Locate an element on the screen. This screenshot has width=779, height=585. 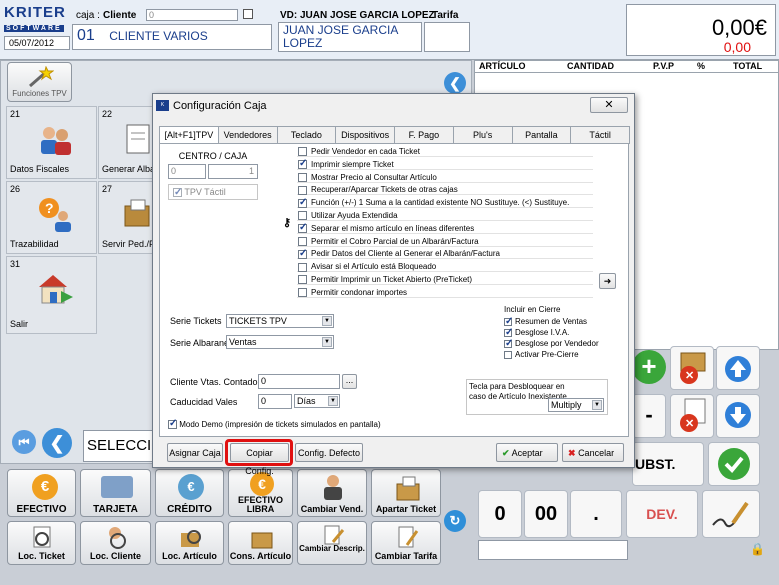
key-double-zero: 00 is located at coordinates (546, 514).